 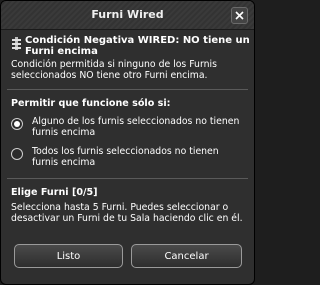 I want to click on radio-all, so click(x=17, y=154).